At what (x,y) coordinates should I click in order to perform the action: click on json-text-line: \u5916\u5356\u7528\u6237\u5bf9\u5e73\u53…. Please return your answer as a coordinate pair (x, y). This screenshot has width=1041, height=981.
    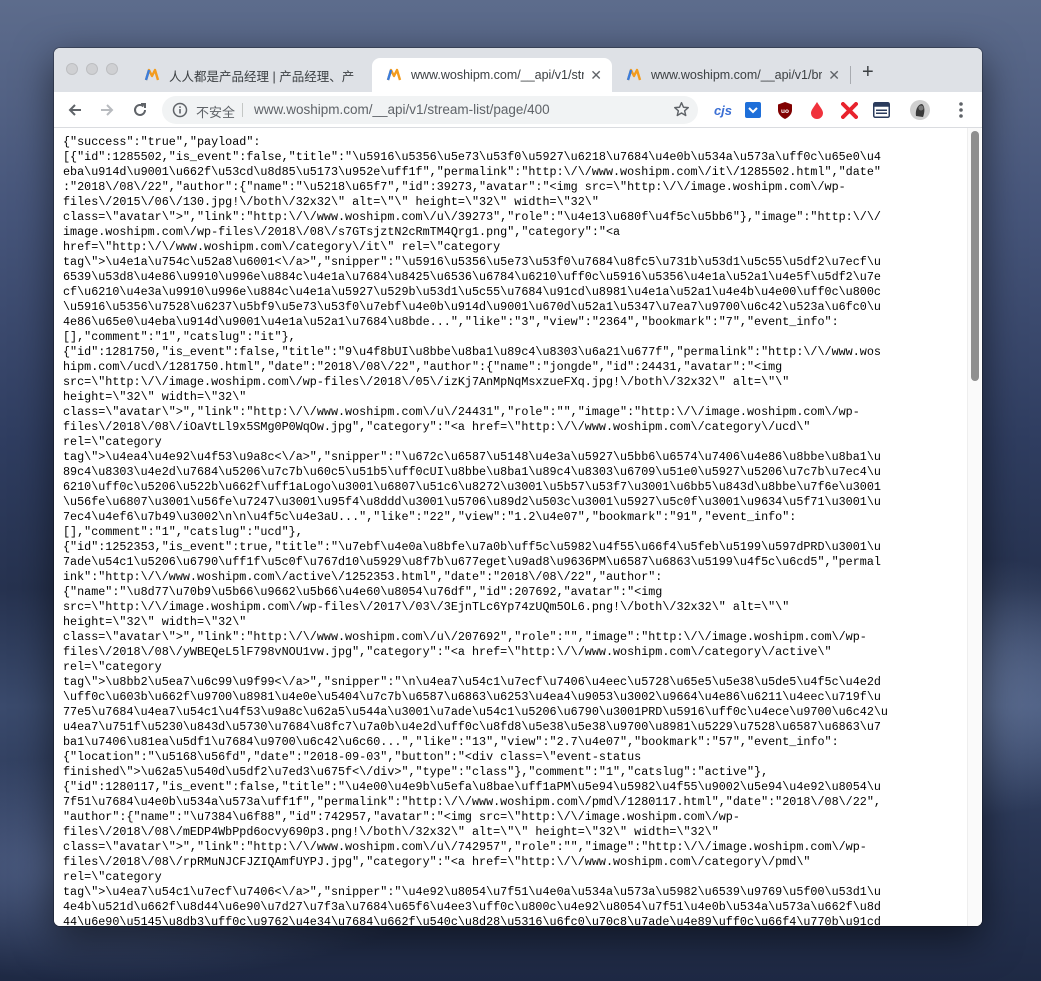
    Looking at the image, I should click on (472, 307).